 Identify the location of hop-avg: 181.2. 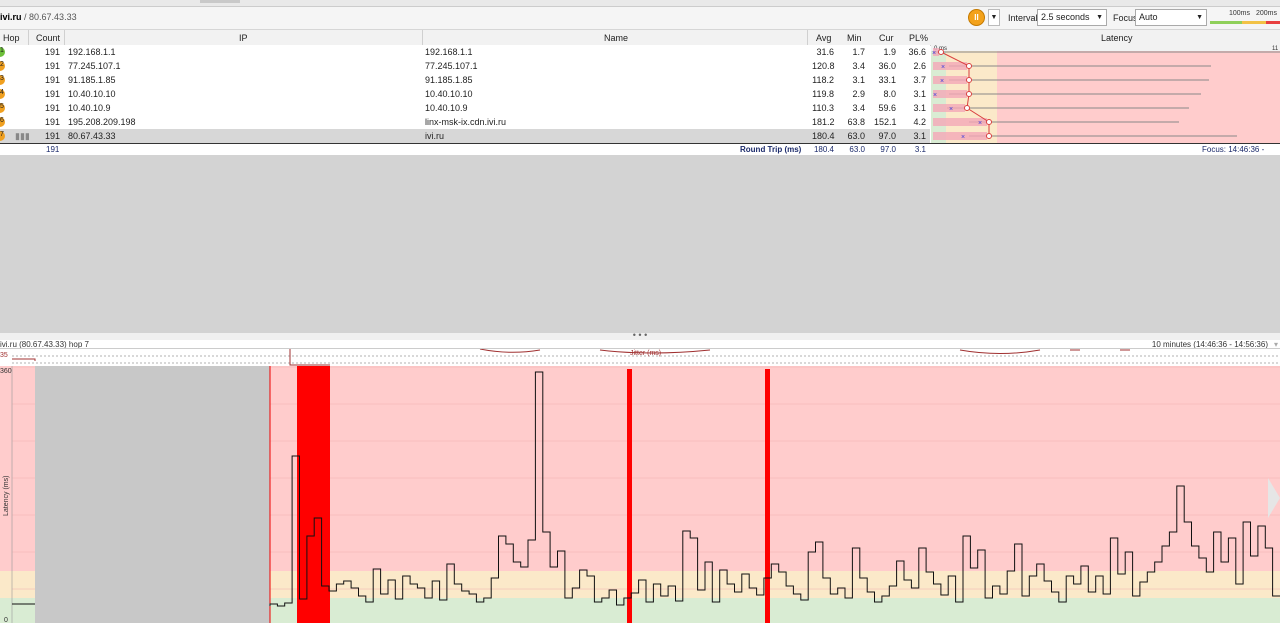
(823, 122).